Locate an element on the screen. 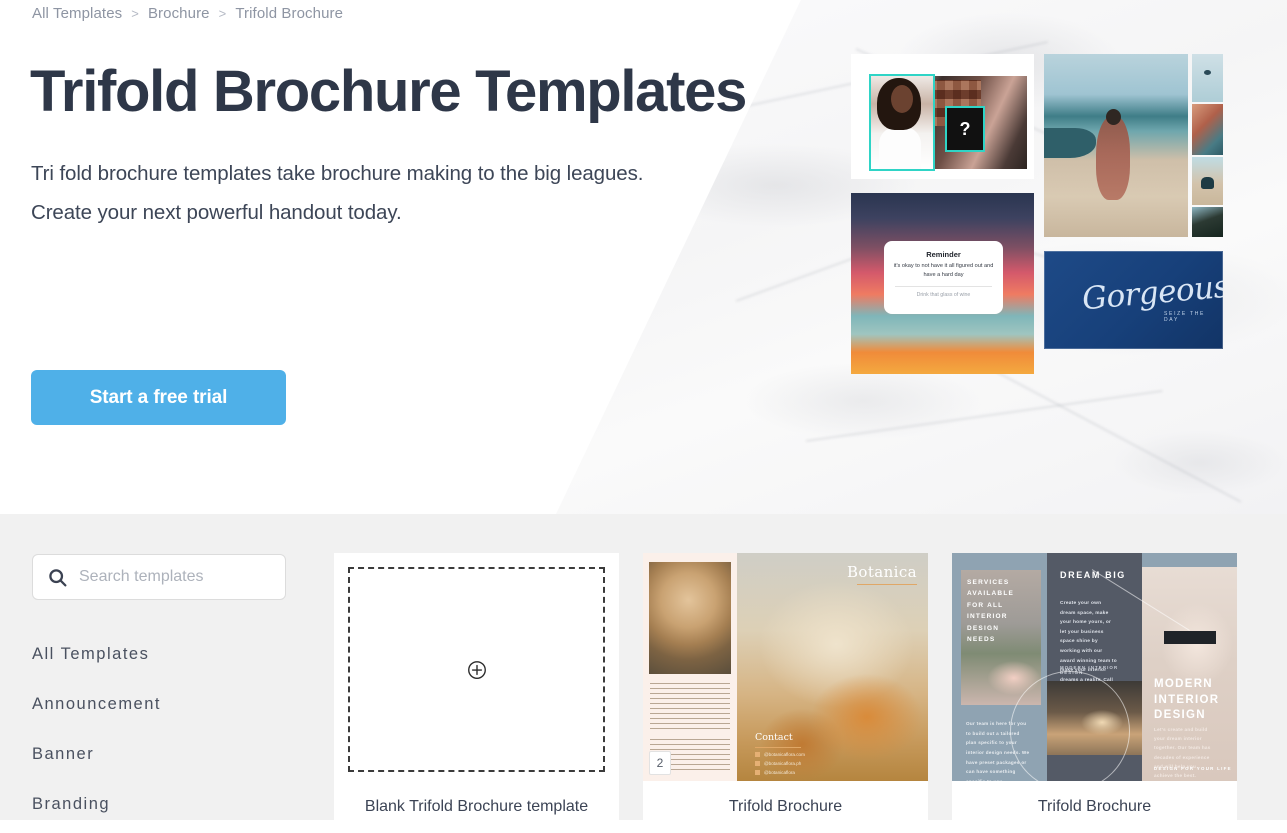  botanica-contact-row: @botanicaflora.ph is located at coordinates (778, 763).